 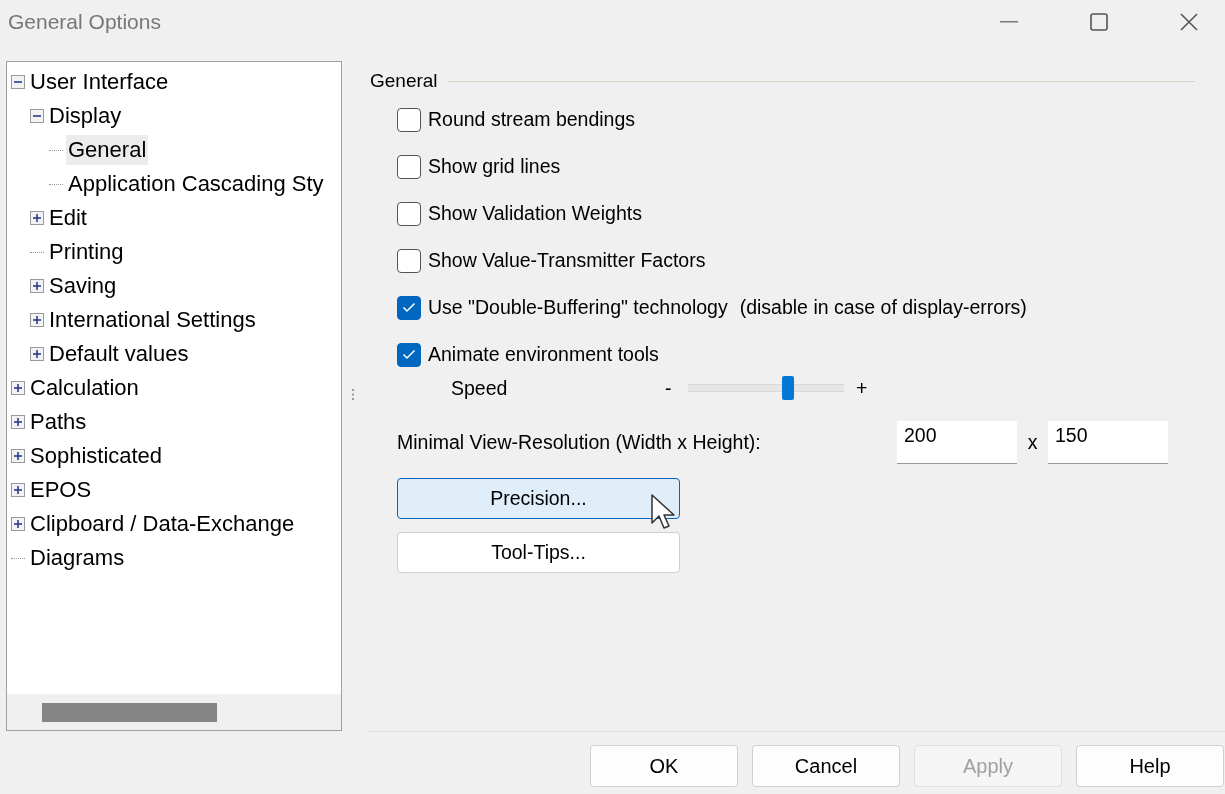 What do you see at coordinates (532, 119) in the screenshot?
I see `checkbox-label: Round stream bendings` at bounding box center [532, 119].